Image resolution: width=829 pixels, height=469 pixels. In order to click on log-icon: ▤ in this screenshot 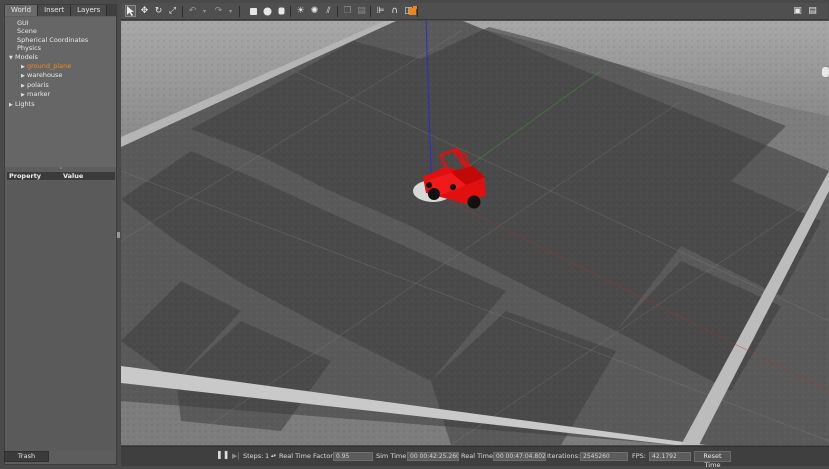, I will do `click(812, 11)`.